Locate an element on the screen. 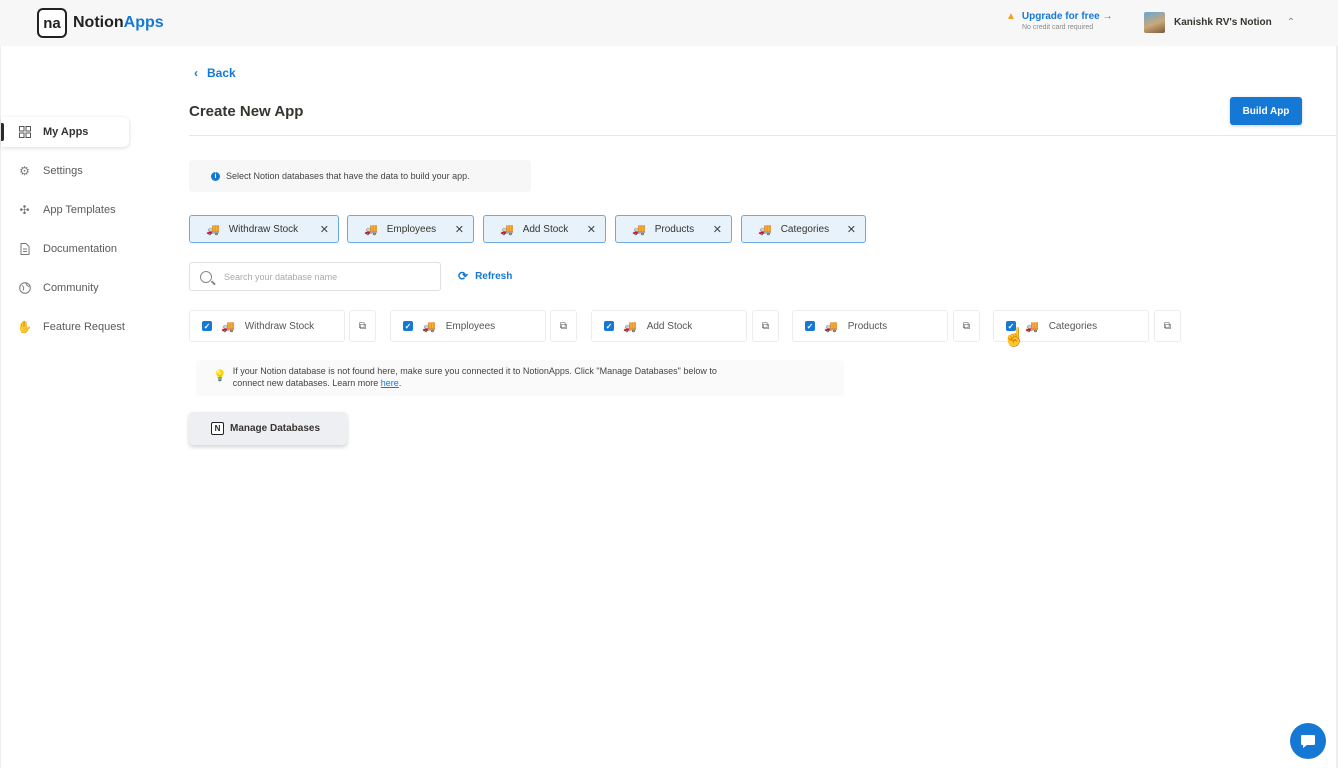  sidebar-item-label: Settings is located at coordinates (63, 171).